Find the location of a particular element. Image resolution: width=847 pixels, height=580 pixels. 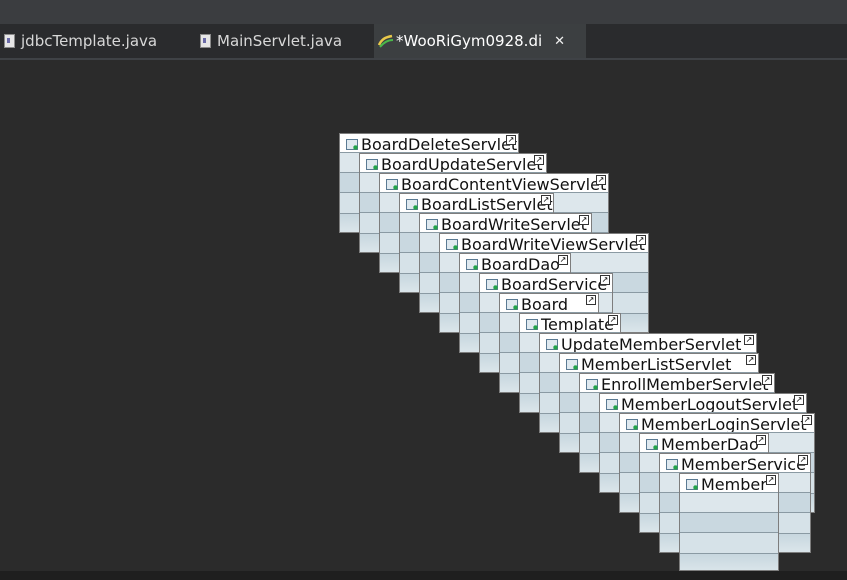

class-node-header: Board is located at coordinates (549, 303).